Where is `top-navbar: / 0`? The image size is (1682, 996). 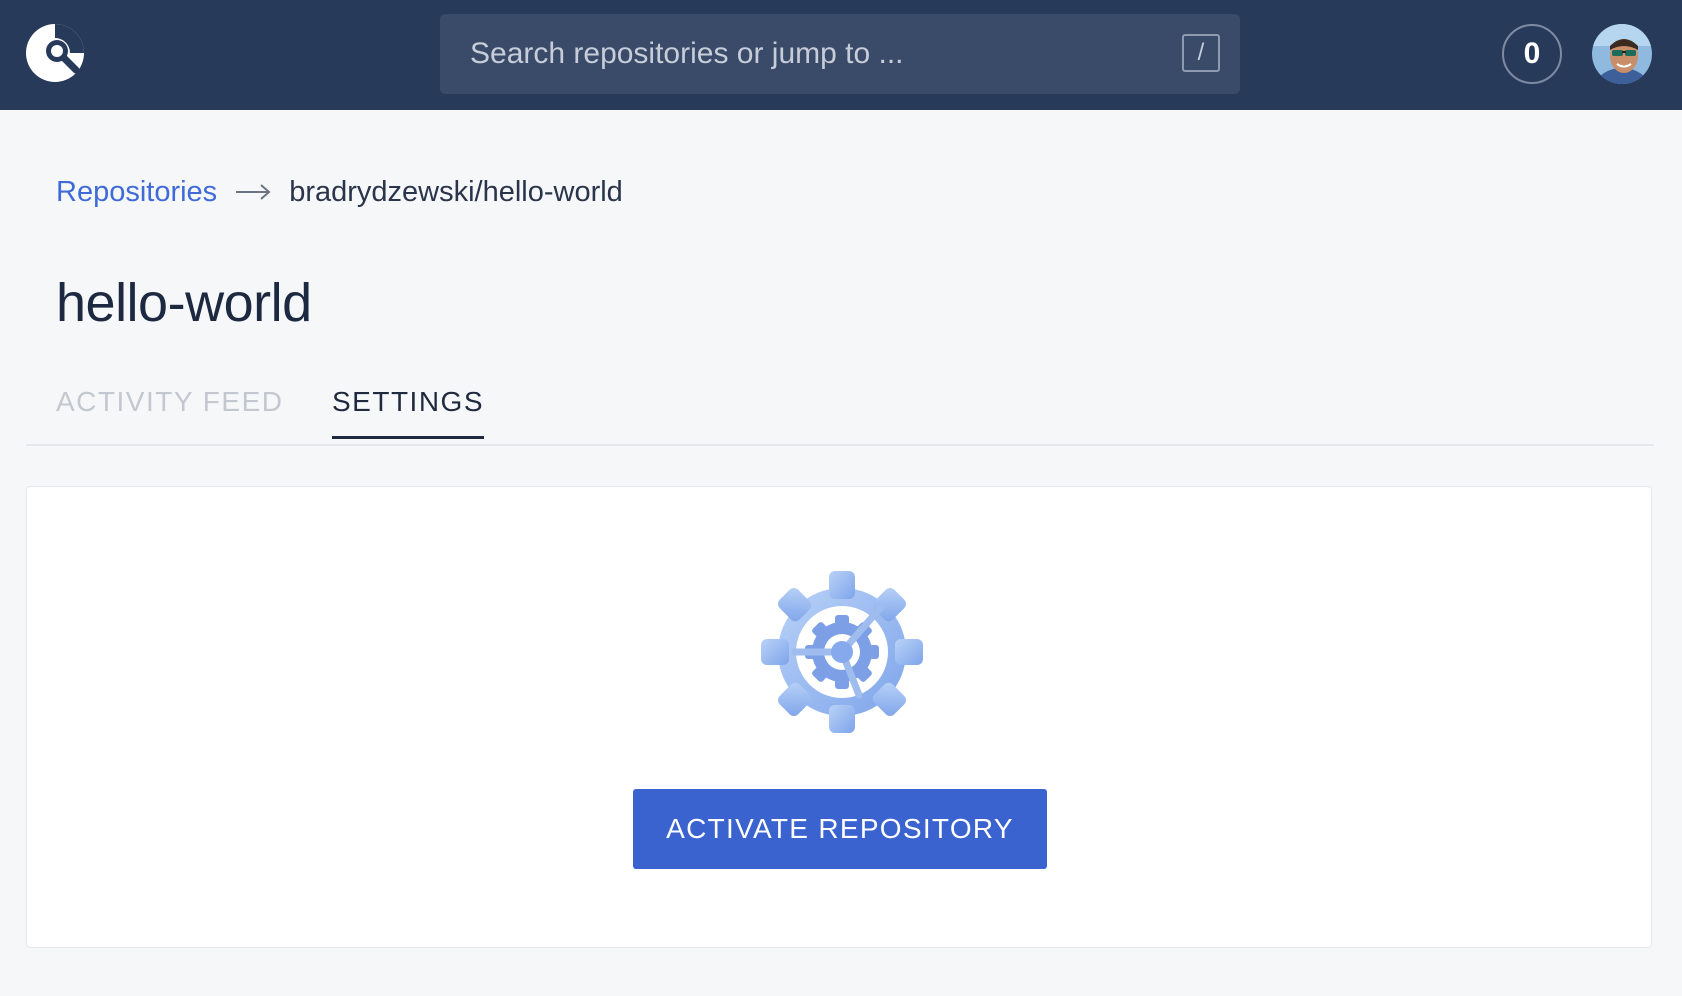
top-navbar: / 0 is located at coordinates (841, 55).